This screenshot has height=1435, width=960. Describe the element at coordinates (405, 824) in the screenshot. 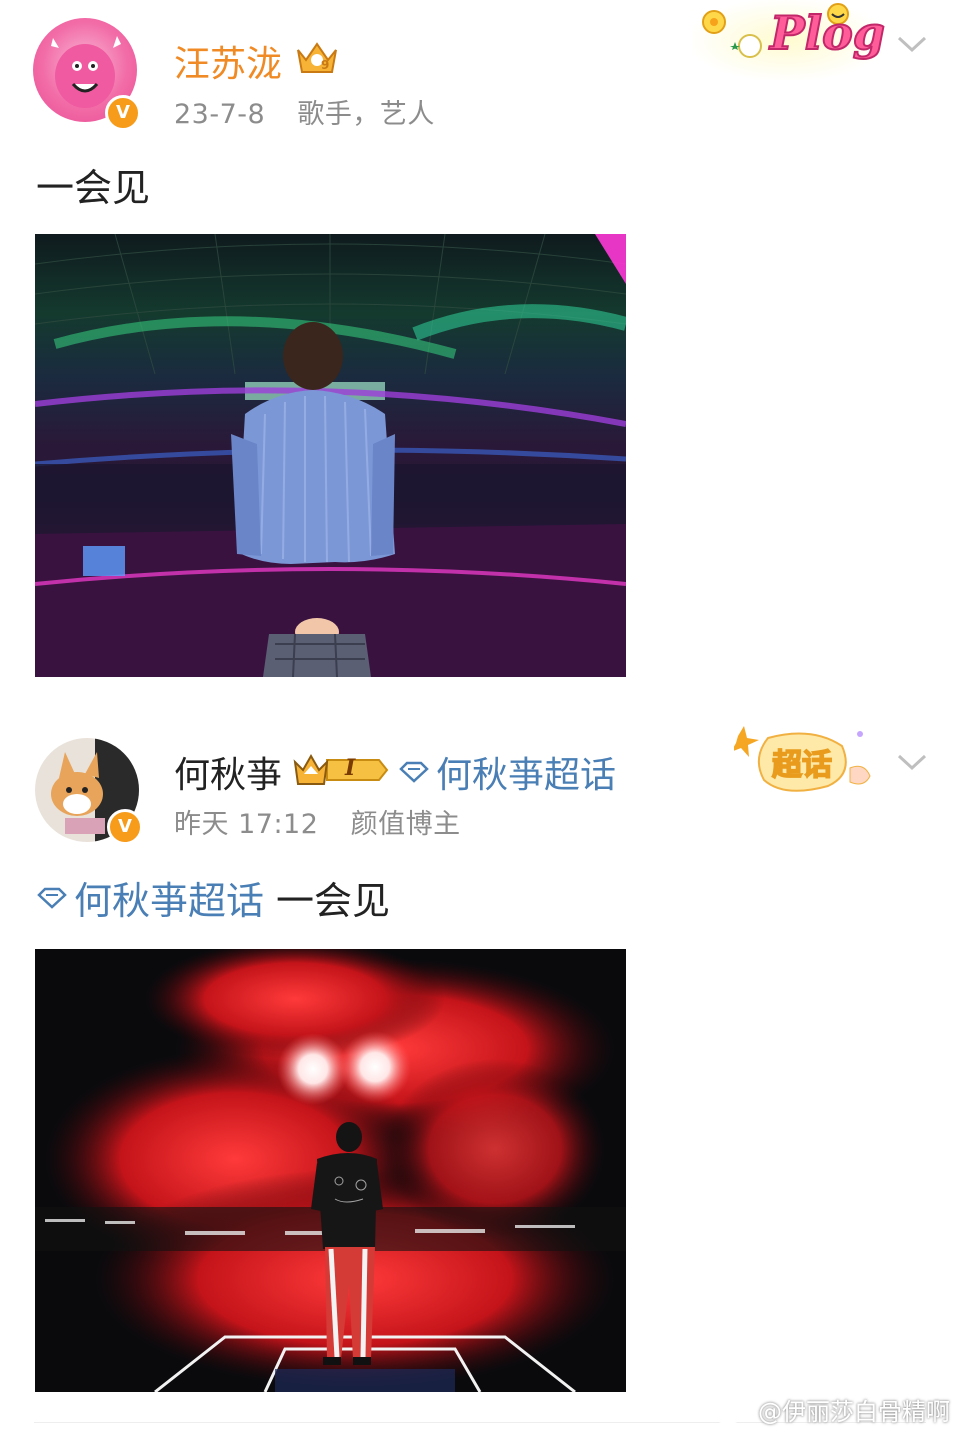

I see `user-tags: 颜值博主` at that location.